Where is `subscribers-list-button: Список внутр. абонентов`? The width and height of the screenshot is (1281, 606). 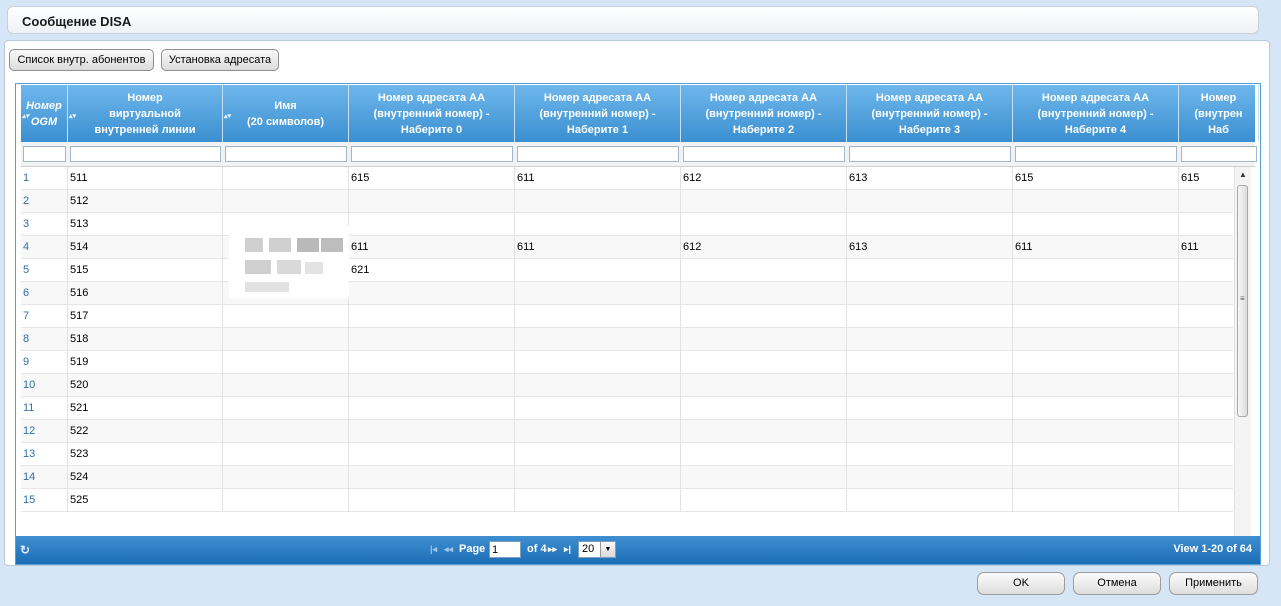 subscribers-list-button: Список внутр. абонентов is located at coordinates (81, 60).